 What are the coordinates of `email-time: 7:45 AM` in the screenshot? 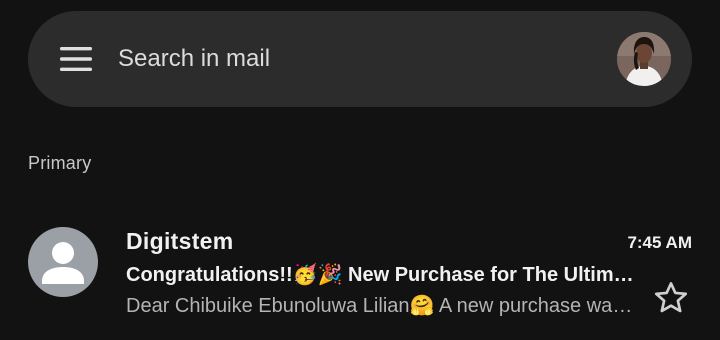 It's located at (659, 242).